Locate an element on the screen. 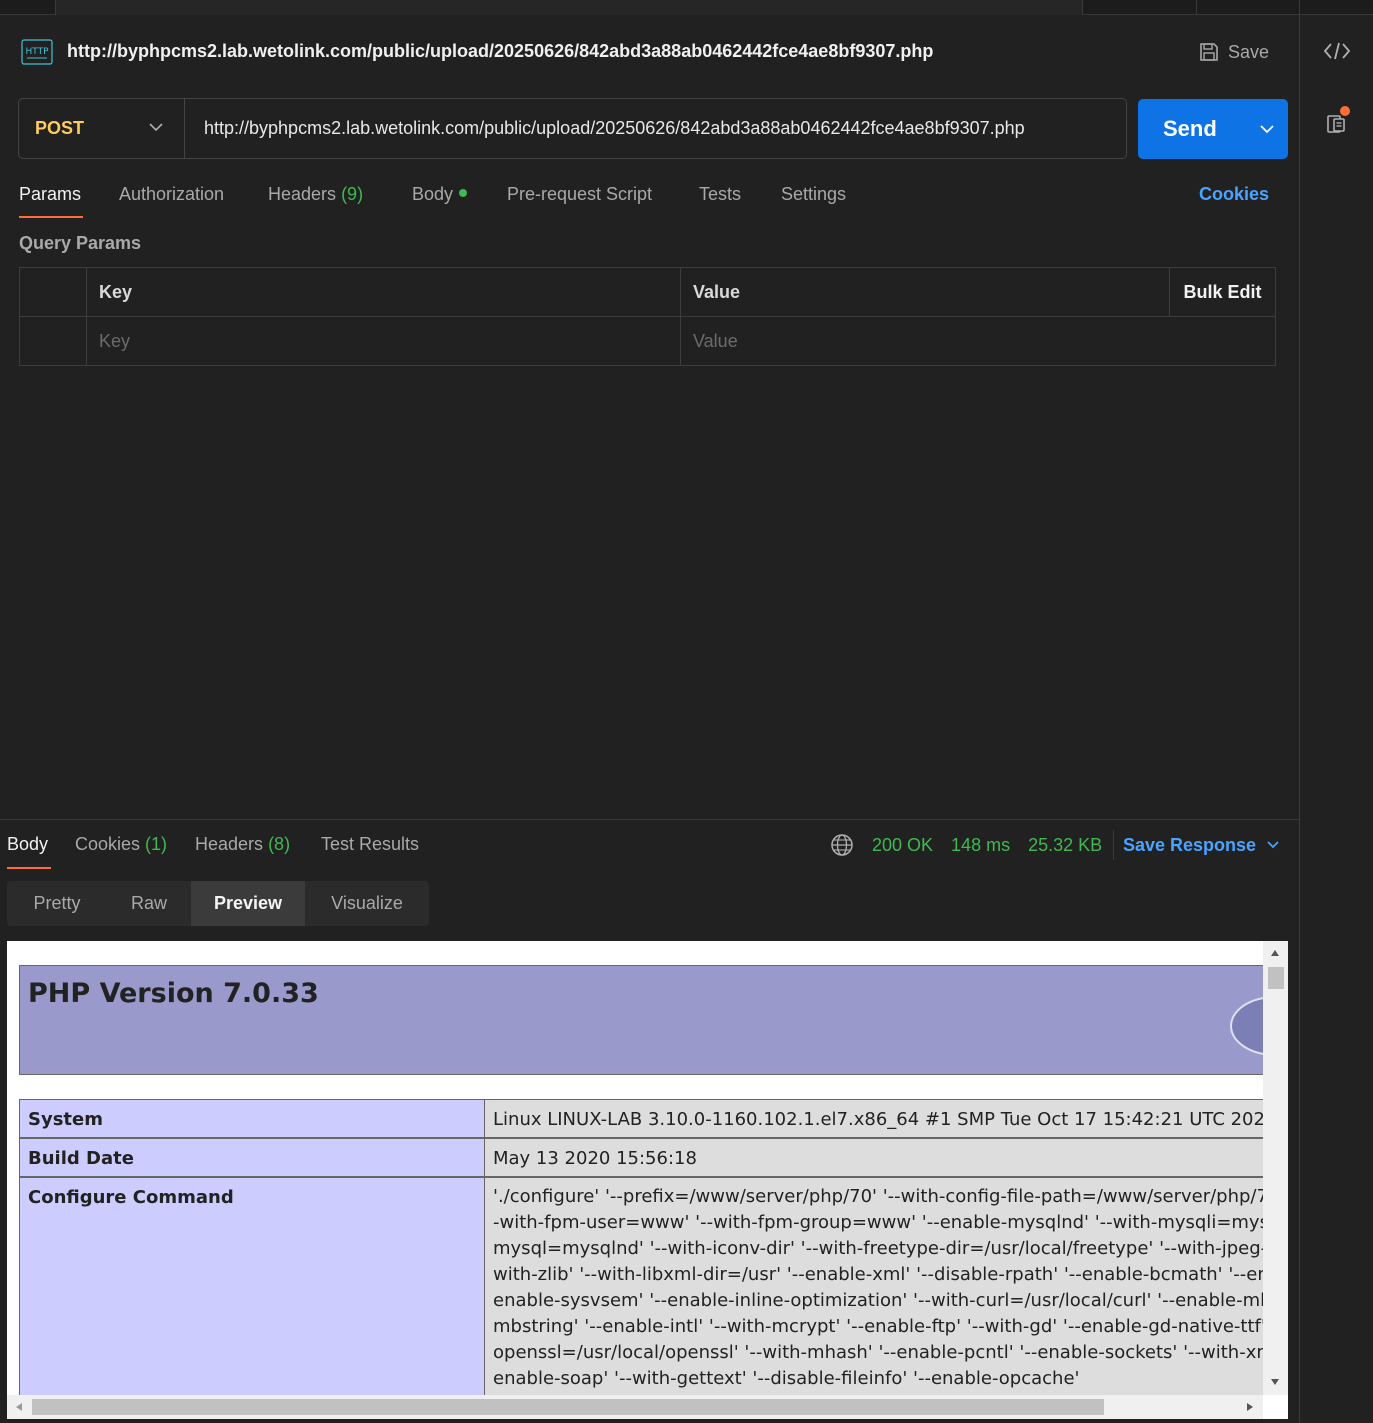  tab-body-label: Body is located at coordinates (433, 194).